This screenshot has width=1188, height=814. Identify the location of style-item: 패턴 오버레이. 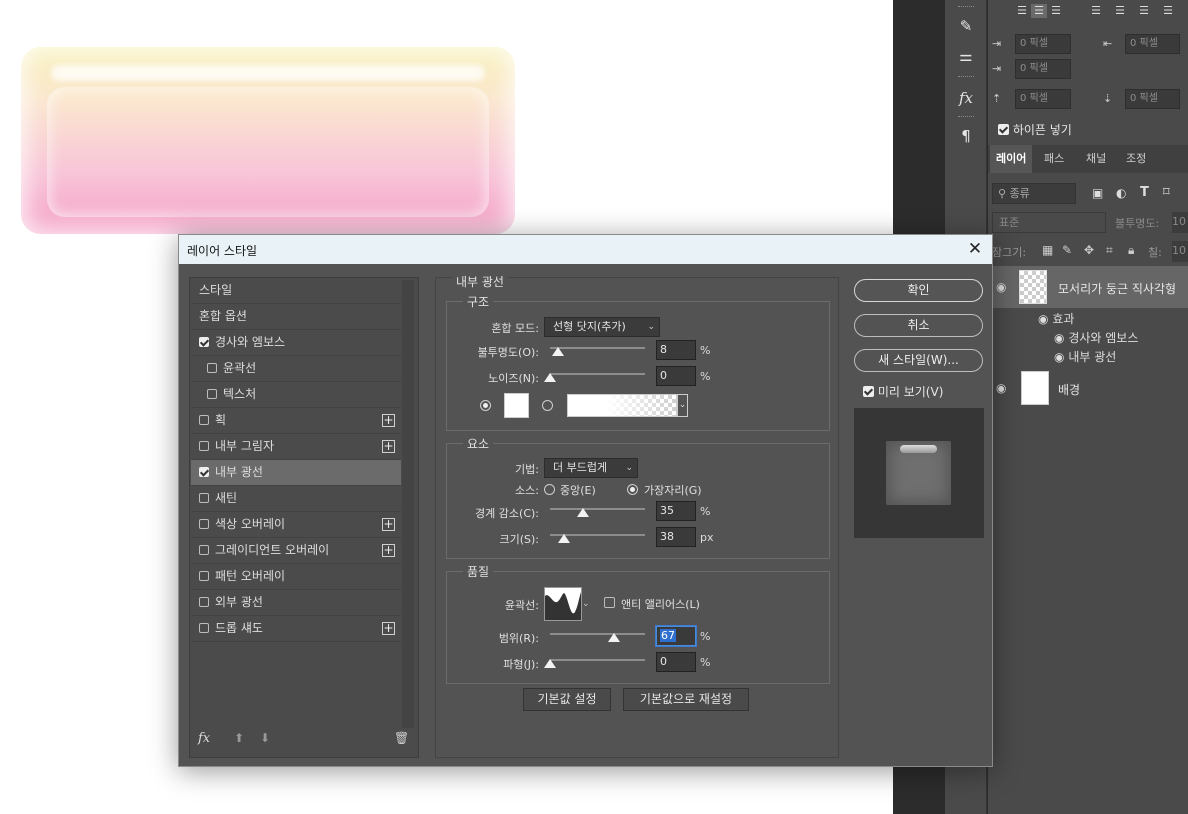
(296, 577).